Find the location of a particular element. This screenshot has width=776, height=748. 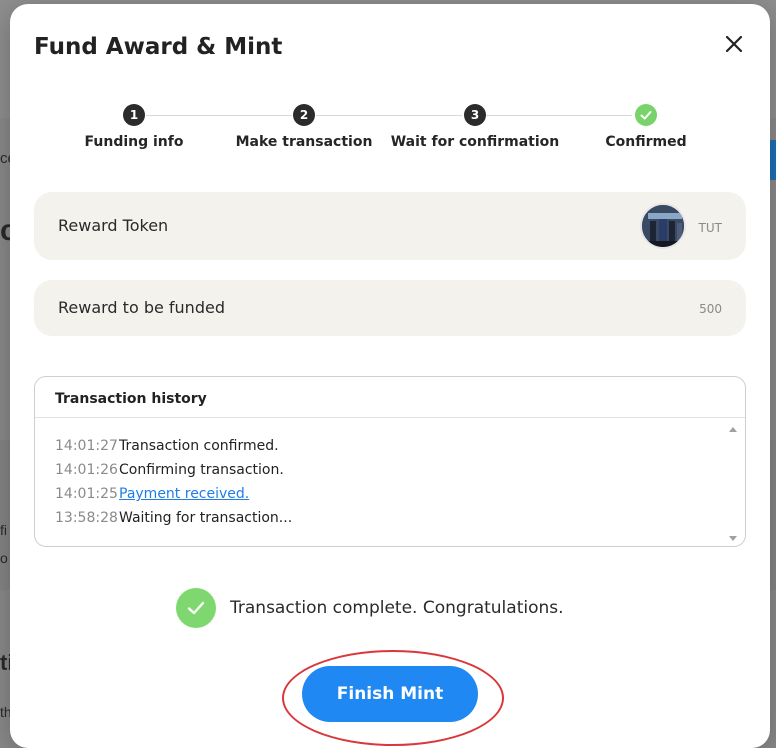

log-entry: 14:01:25Payment received. is located at coordinates (388, 498).